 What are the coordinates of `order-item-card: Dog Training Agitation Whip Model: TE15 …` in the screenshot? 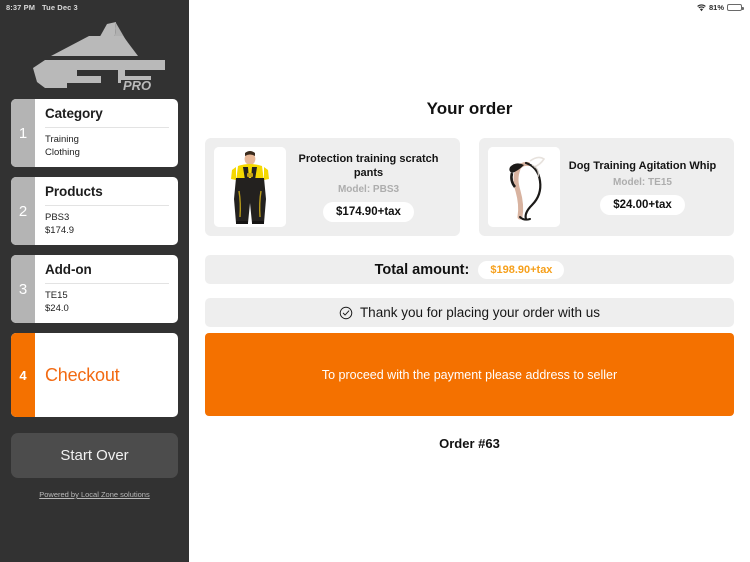 It's located at (606, 187).